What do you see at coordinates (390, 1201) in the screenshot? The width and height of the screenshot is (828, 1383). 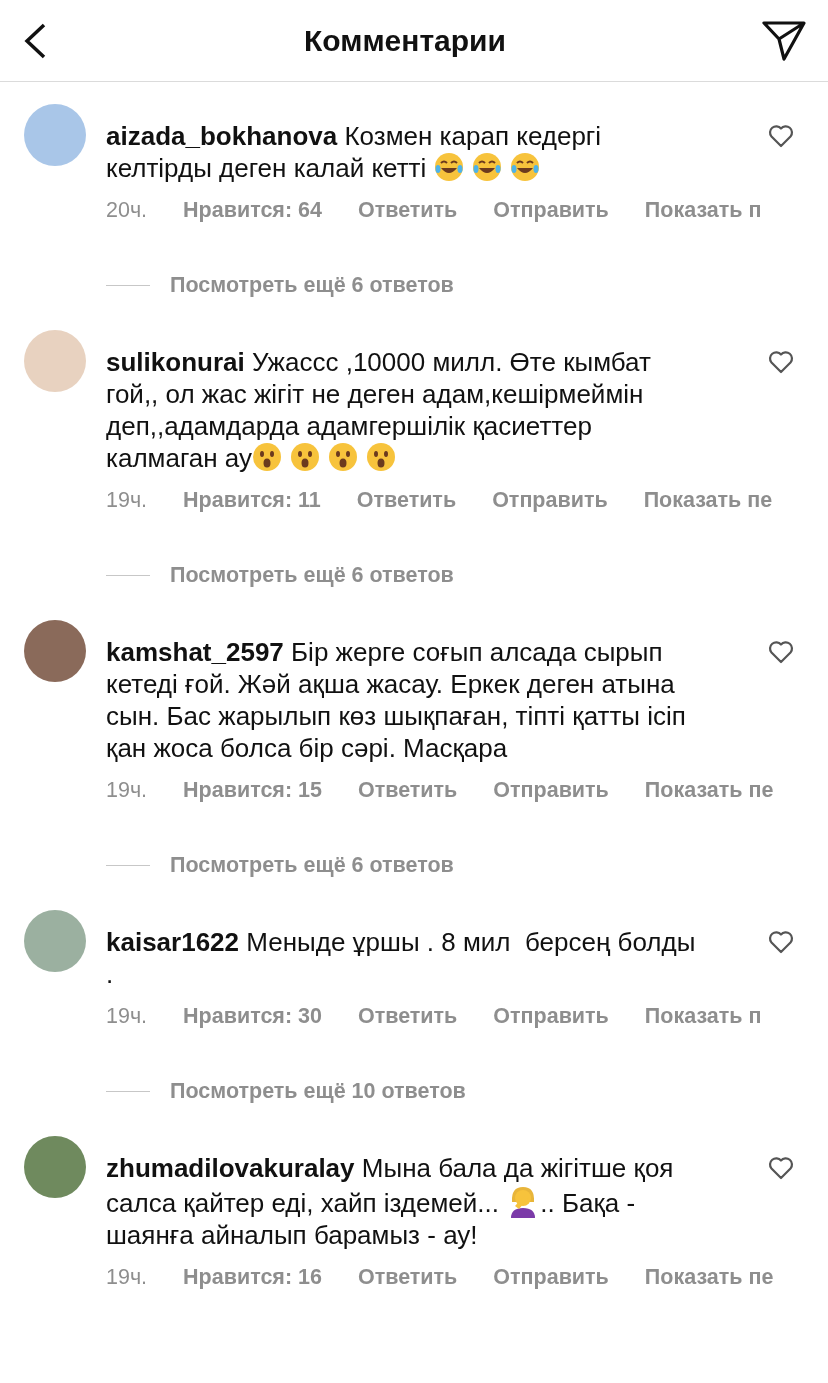 I see `comment-text: zhumadilovakuralay Мына бала да жігітше қоя салса қайтер еді, хайп іздемей... .. Бақа - шаянға айналып барамыз - ау!` at bounding box center [390, 1201].